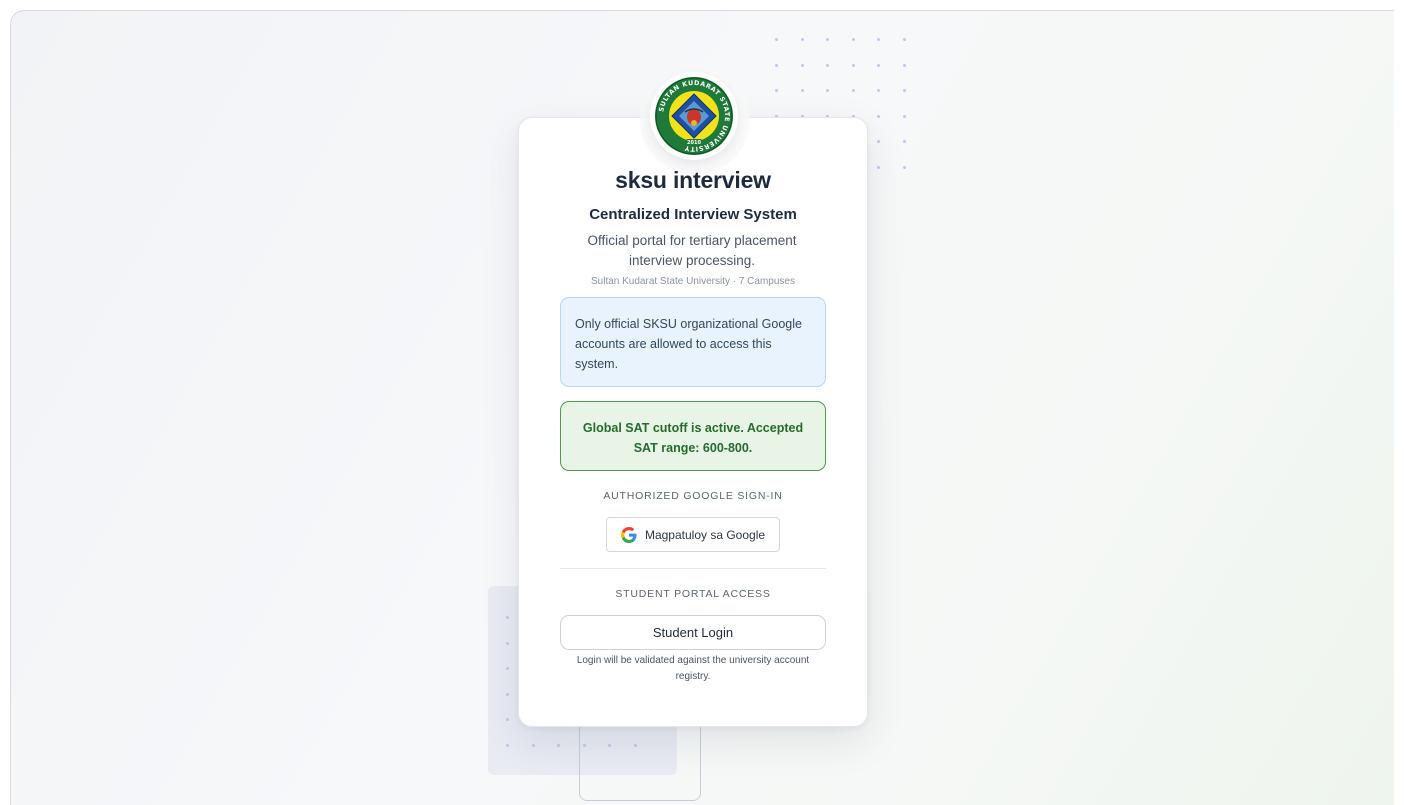 Image resolution: width=1404 pixels, height=805 pixels. I want to click on university-seal-icon: SULTAN KUDARAT STATE UNIVERSITY 2010, so click(694, 116).